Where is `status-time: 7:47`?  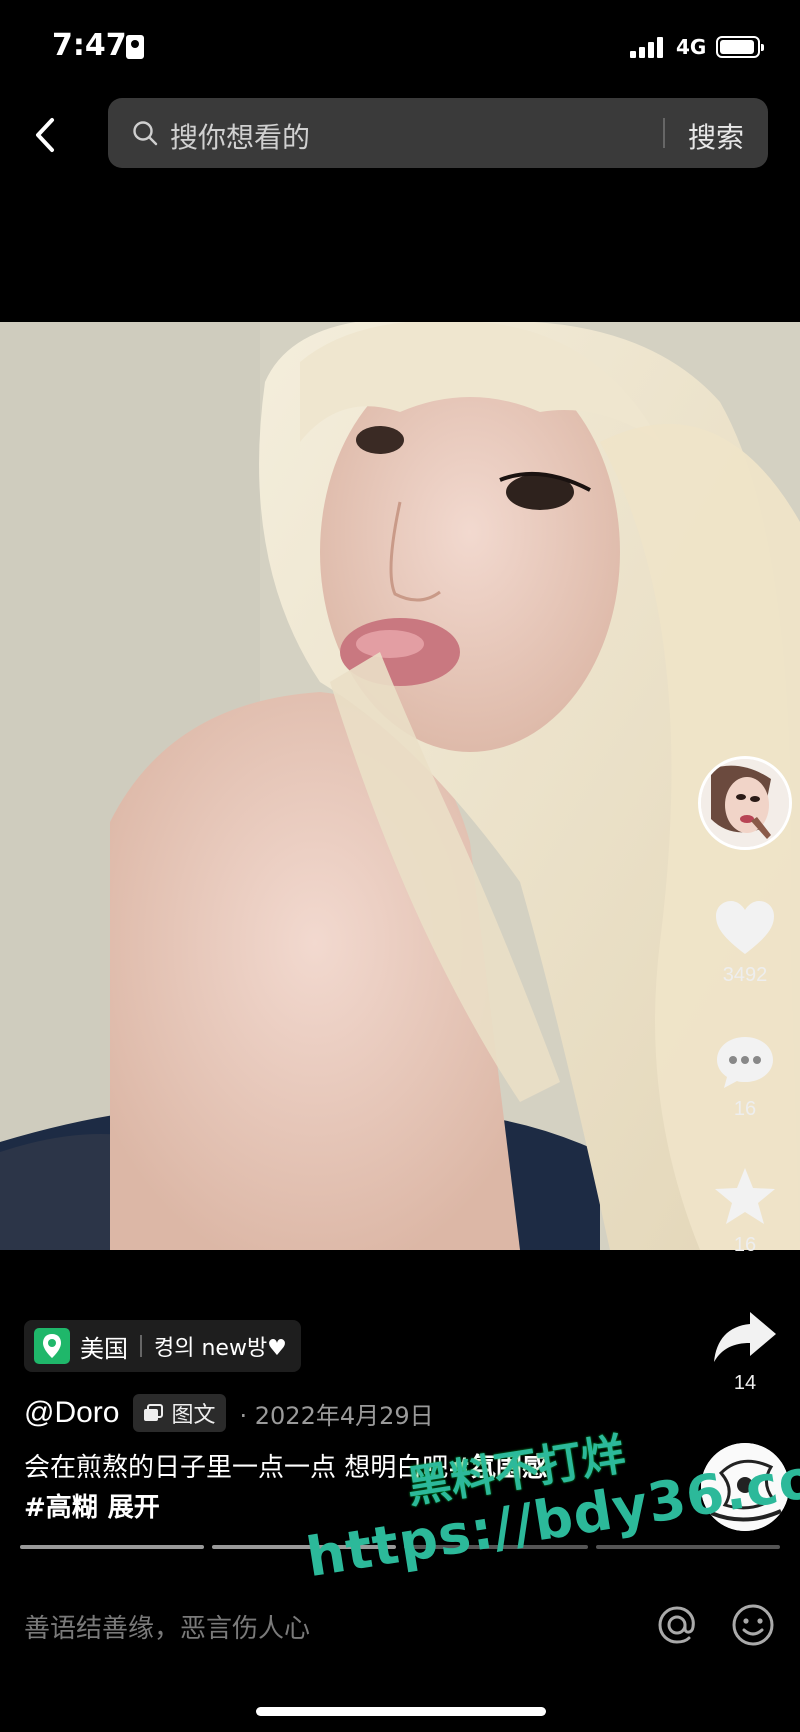
status-time: 7:47 is located at coordinates (89, 45).